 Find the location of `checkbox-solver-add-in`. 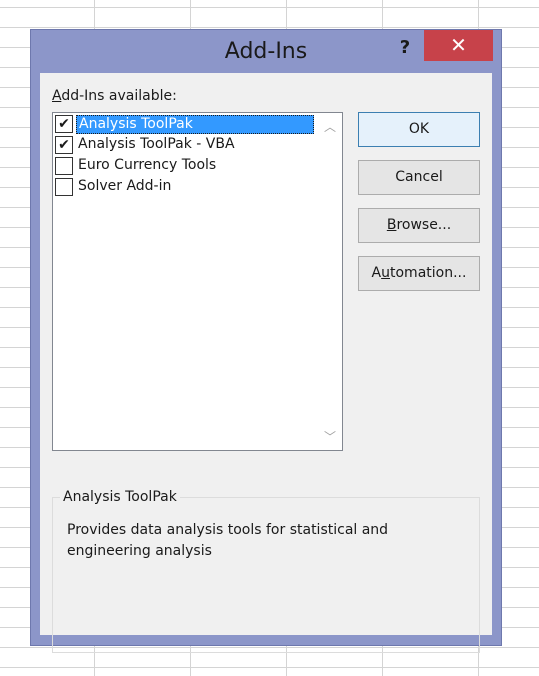

checkbox-solver-add-in is located at coordinates (64, 187).